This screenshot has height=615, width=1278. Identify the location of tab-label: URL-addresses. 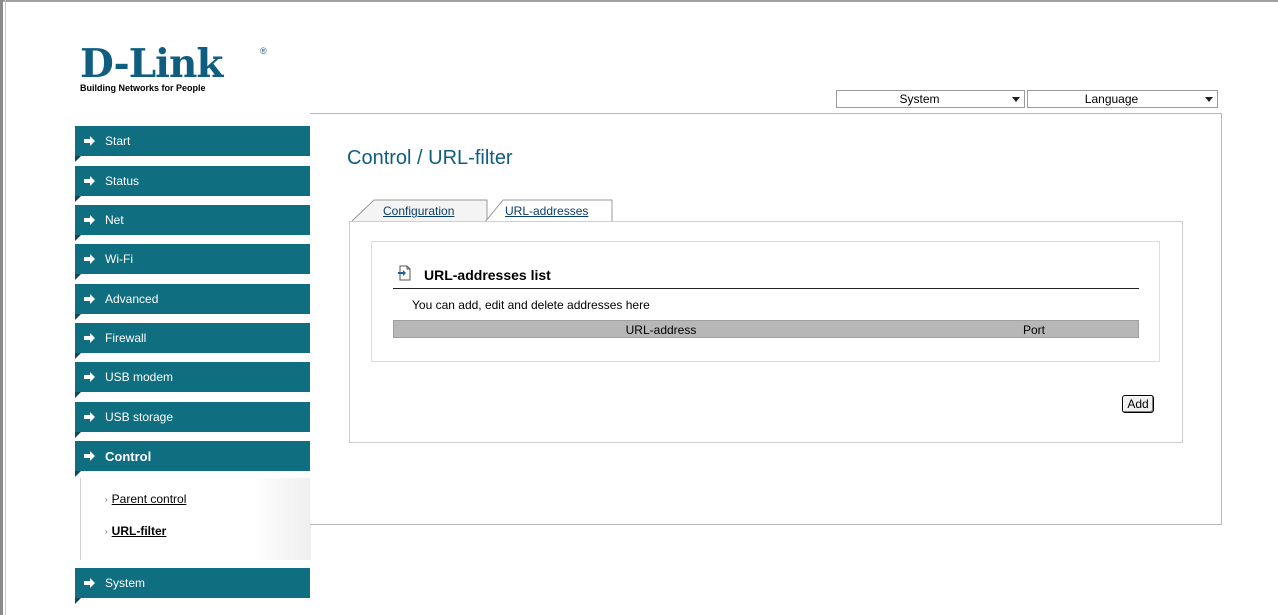
(547, 211).